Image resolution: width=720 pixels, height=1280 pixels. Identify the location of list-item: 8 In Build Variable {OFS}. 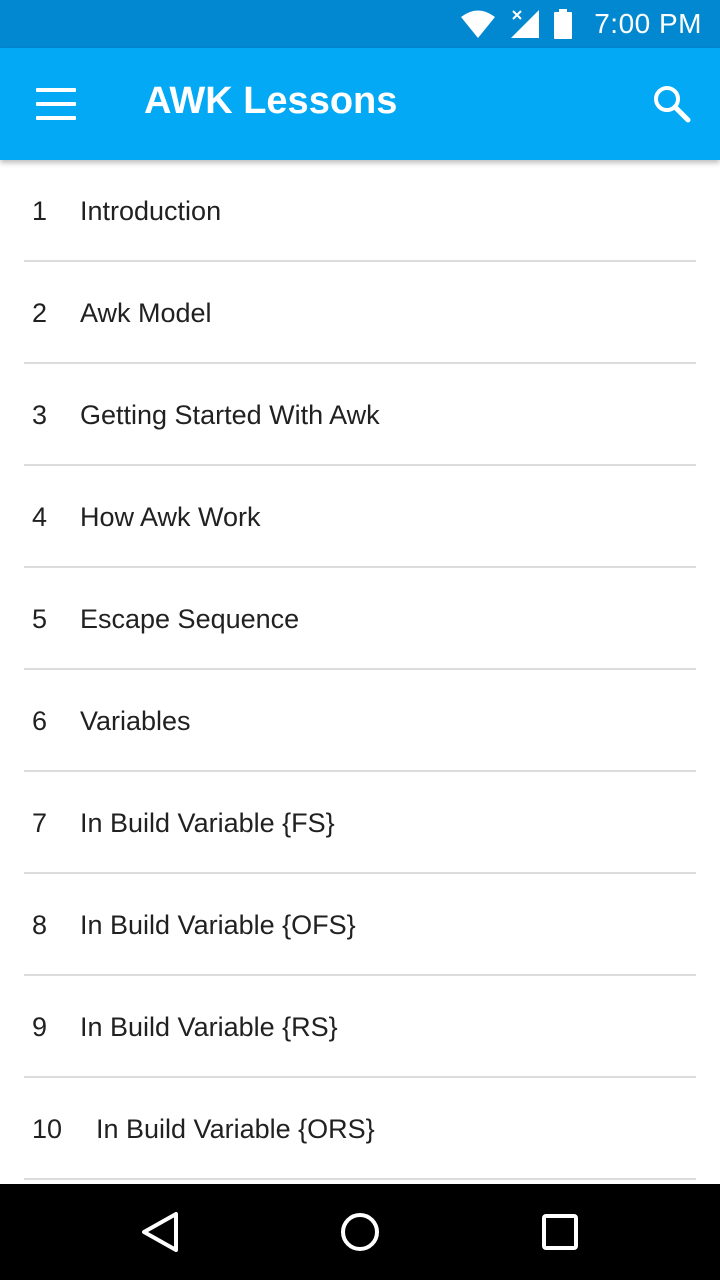
(360, 925).